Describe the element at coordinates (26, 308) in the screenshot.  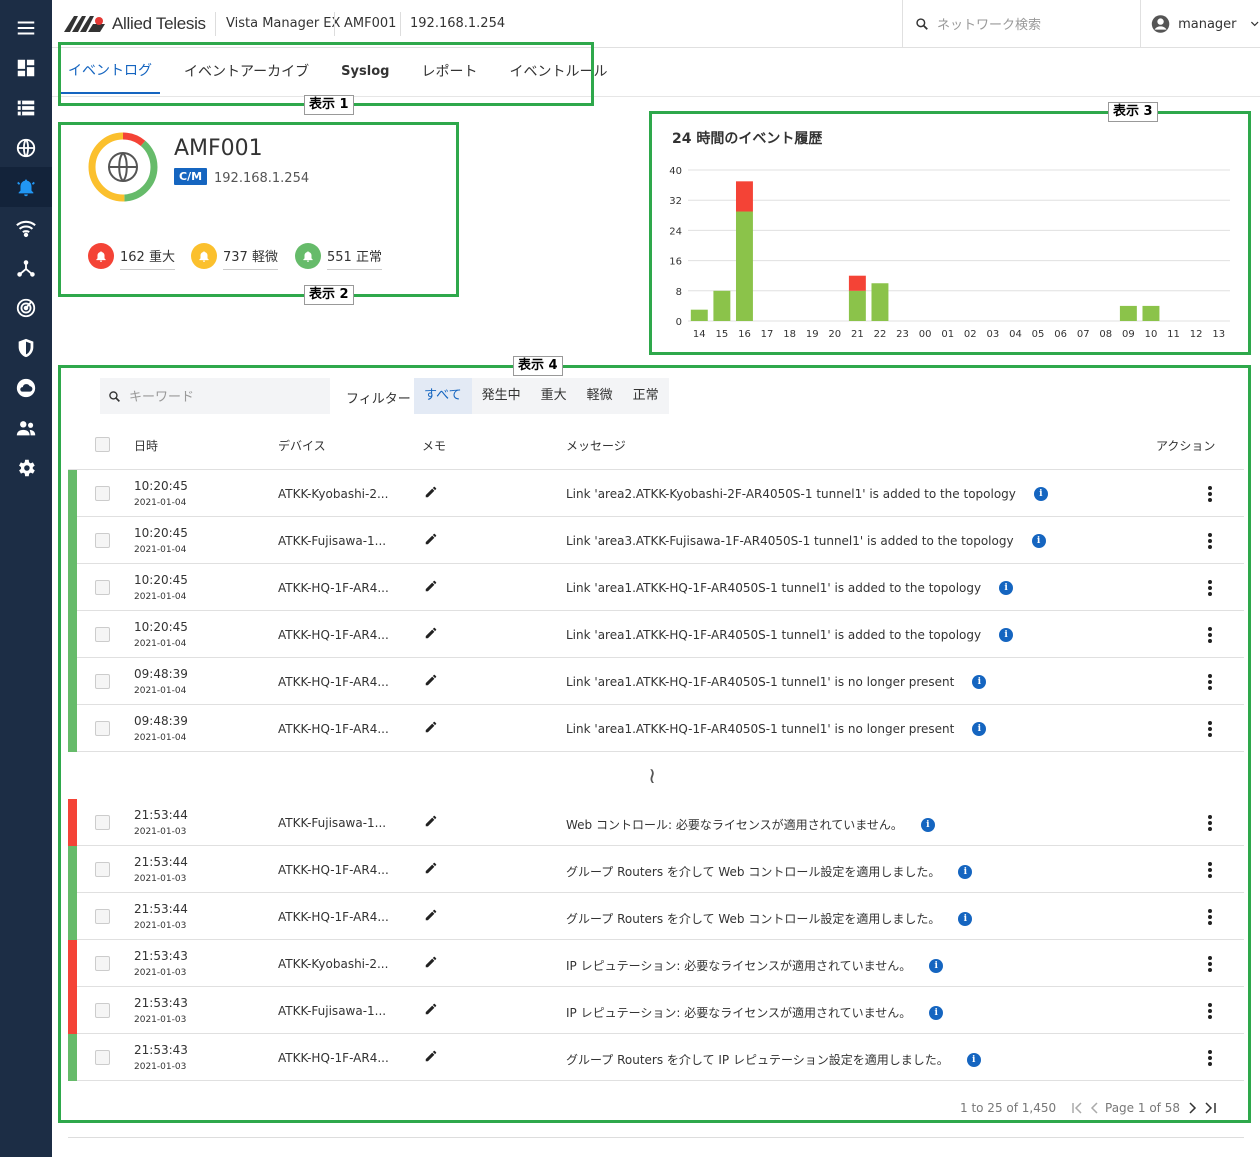
I see `radar-icon` at that location.